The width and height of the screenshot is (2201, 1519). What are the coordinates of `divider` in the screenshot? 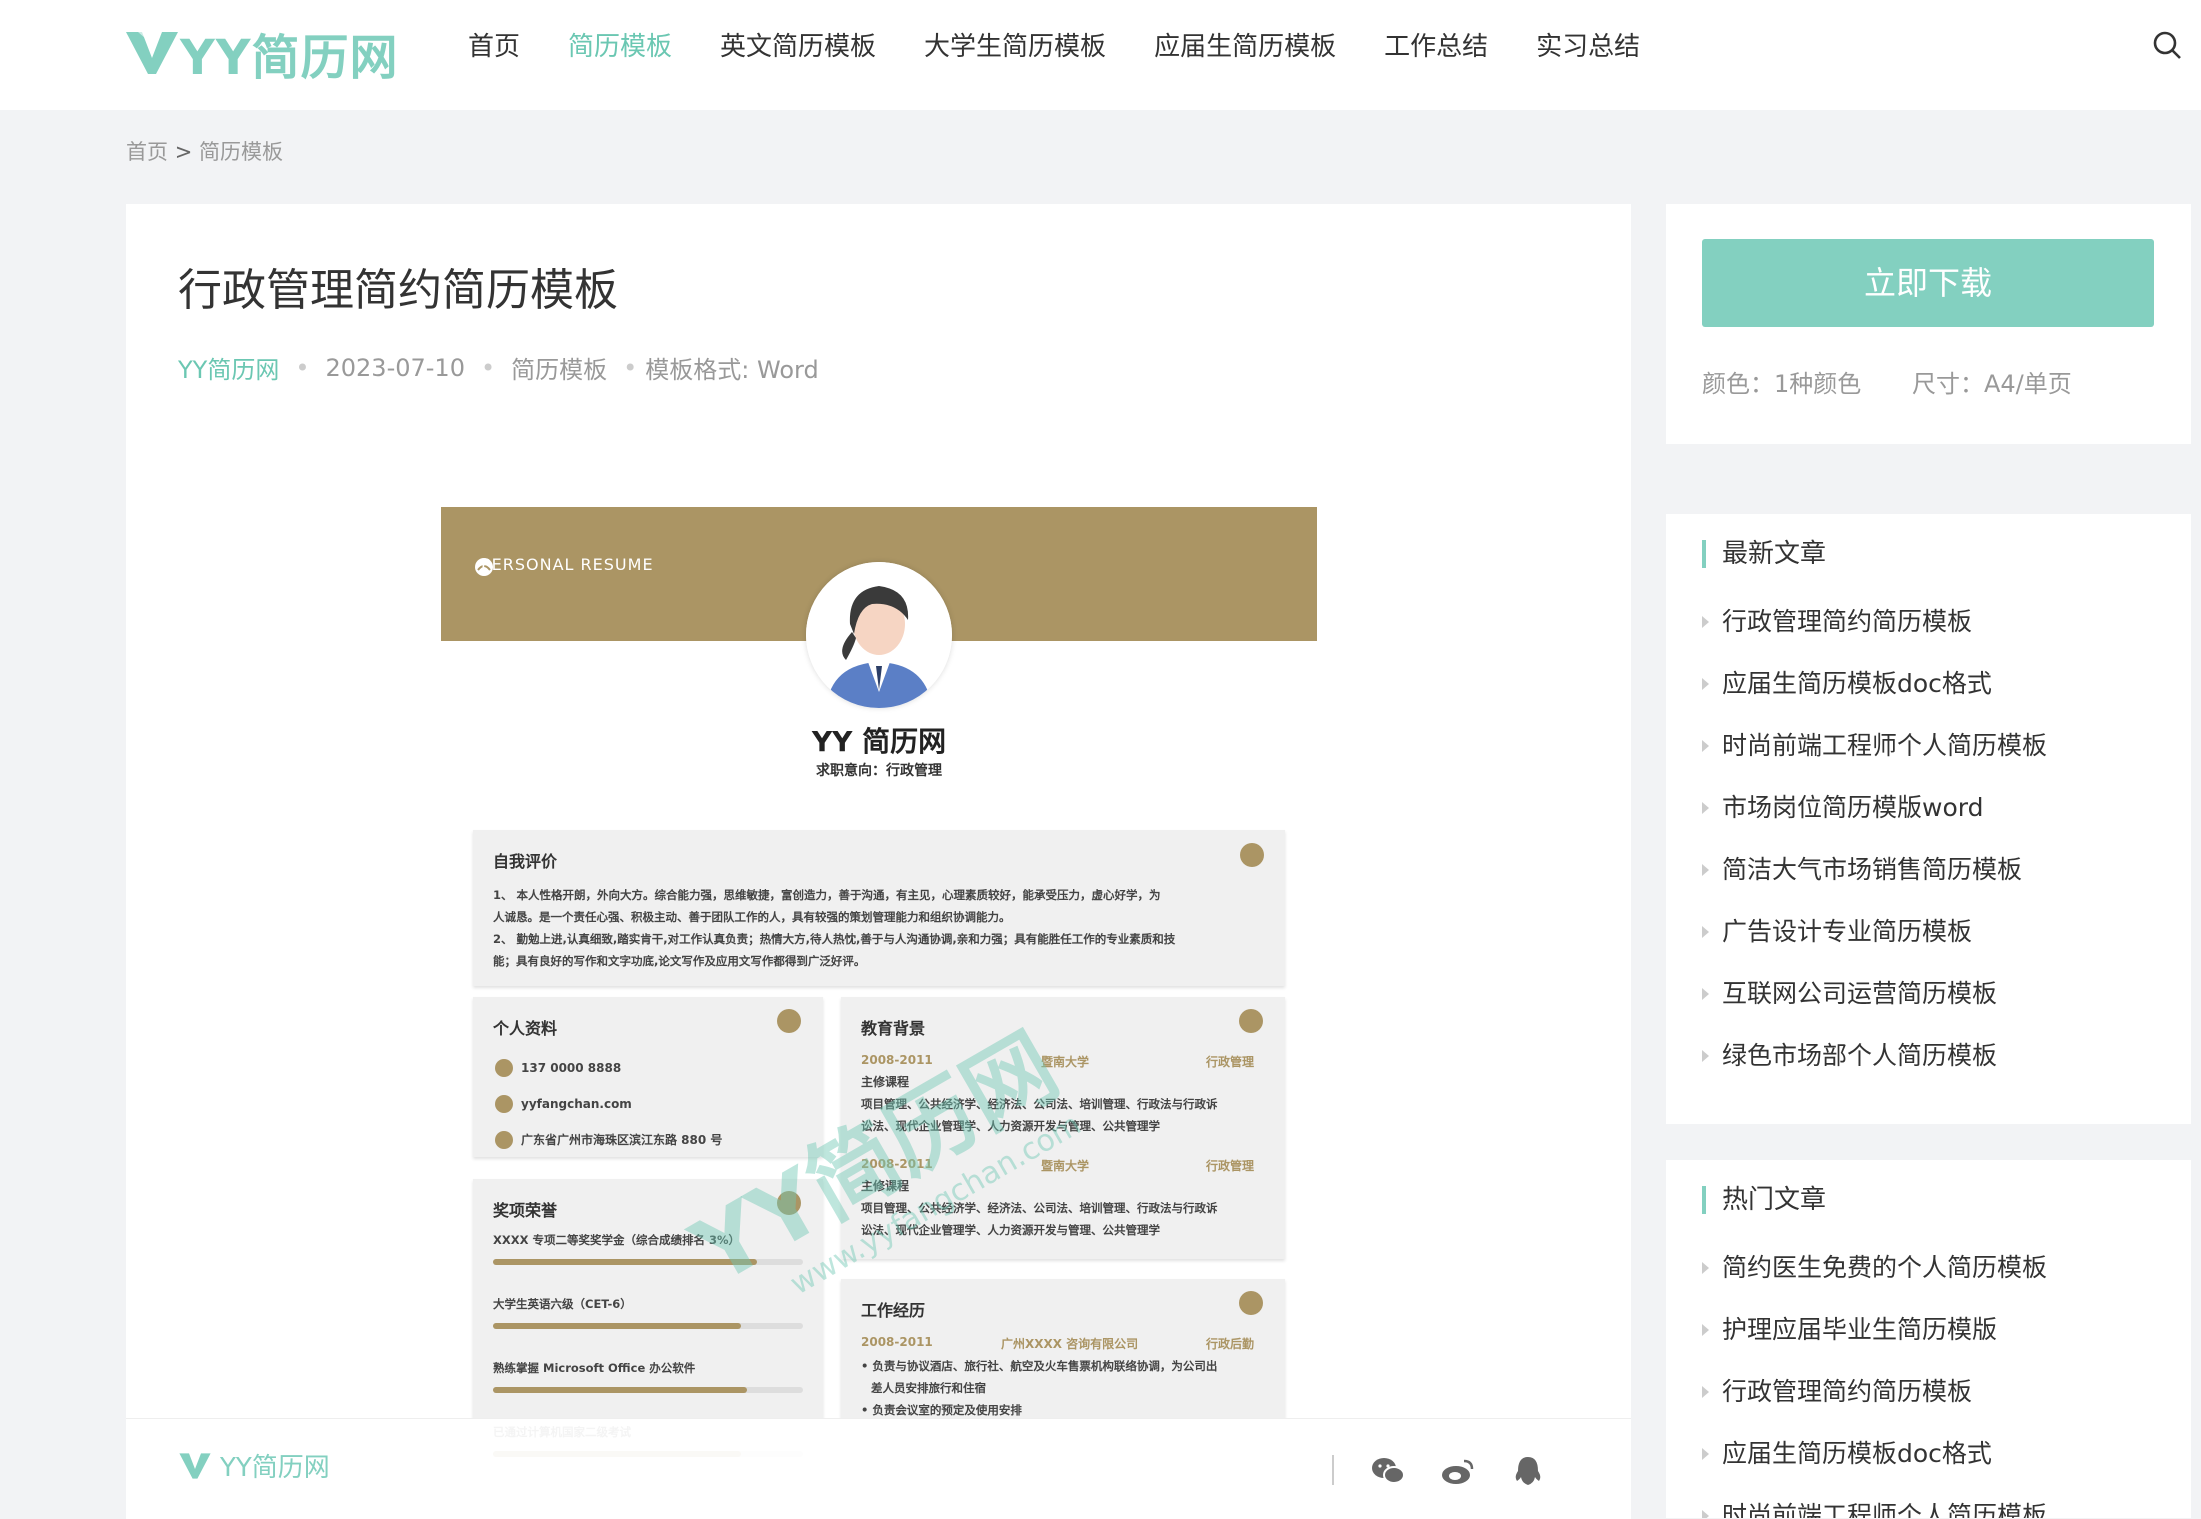 It's located at (1333, 1470).